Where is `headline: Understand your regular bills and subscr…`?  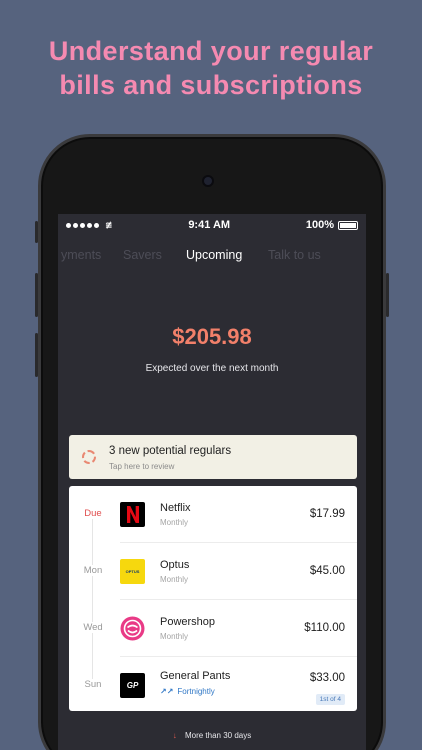 headline: Understand your regular bills and subscr… is located at coordinates (211, 68).